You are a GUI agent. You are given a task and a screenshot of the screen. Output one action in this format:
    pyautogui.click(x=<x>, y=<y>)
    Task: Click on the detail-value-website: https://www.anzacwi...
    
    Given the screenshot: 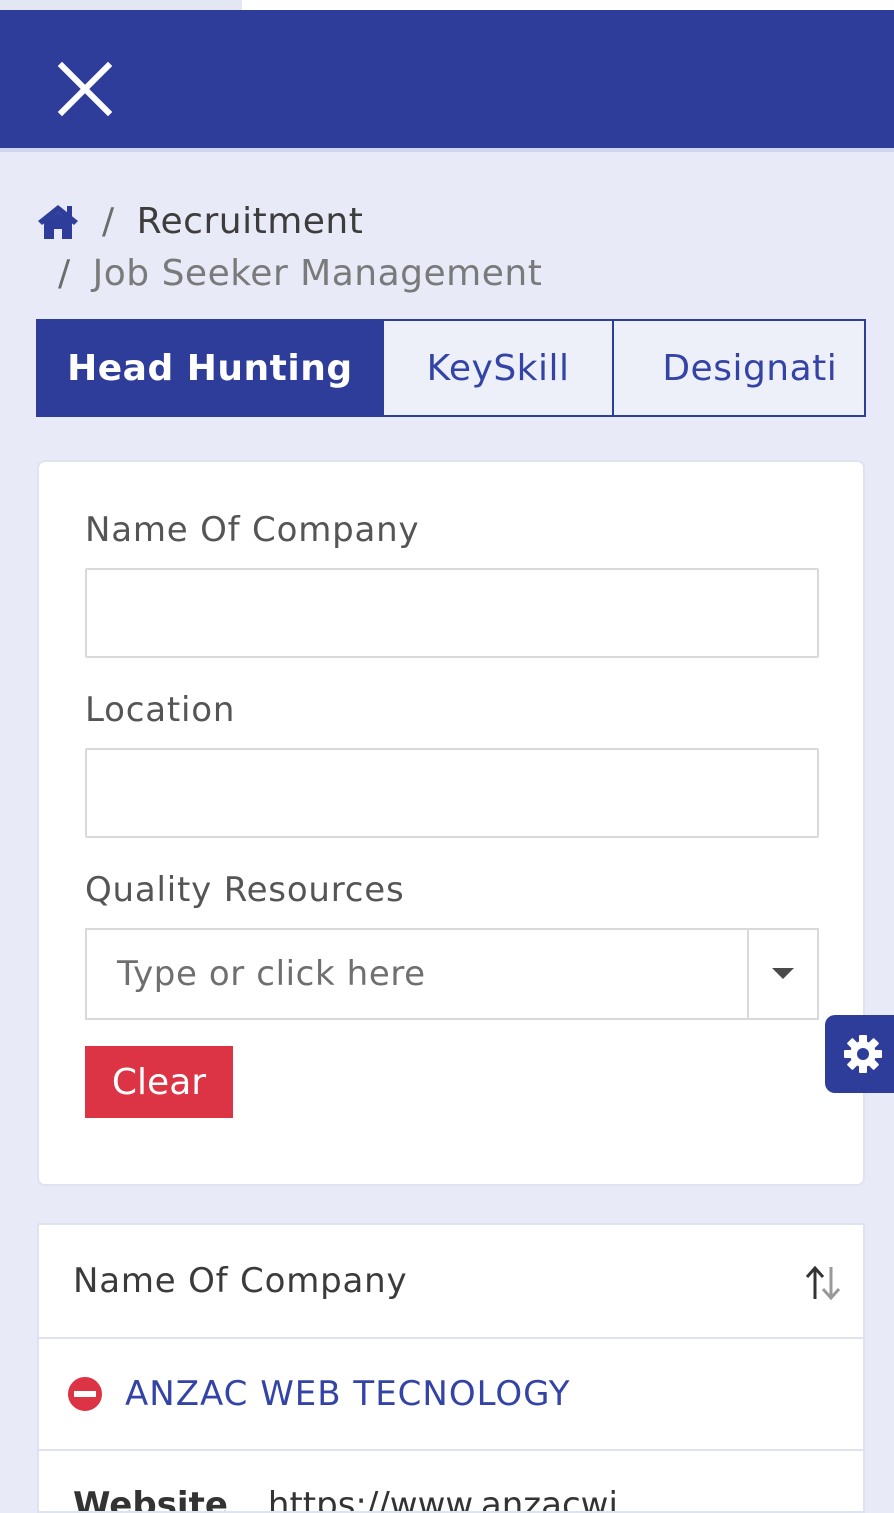 What is the action you would take?
    pyautogui.click(x=459, y=1498)
    